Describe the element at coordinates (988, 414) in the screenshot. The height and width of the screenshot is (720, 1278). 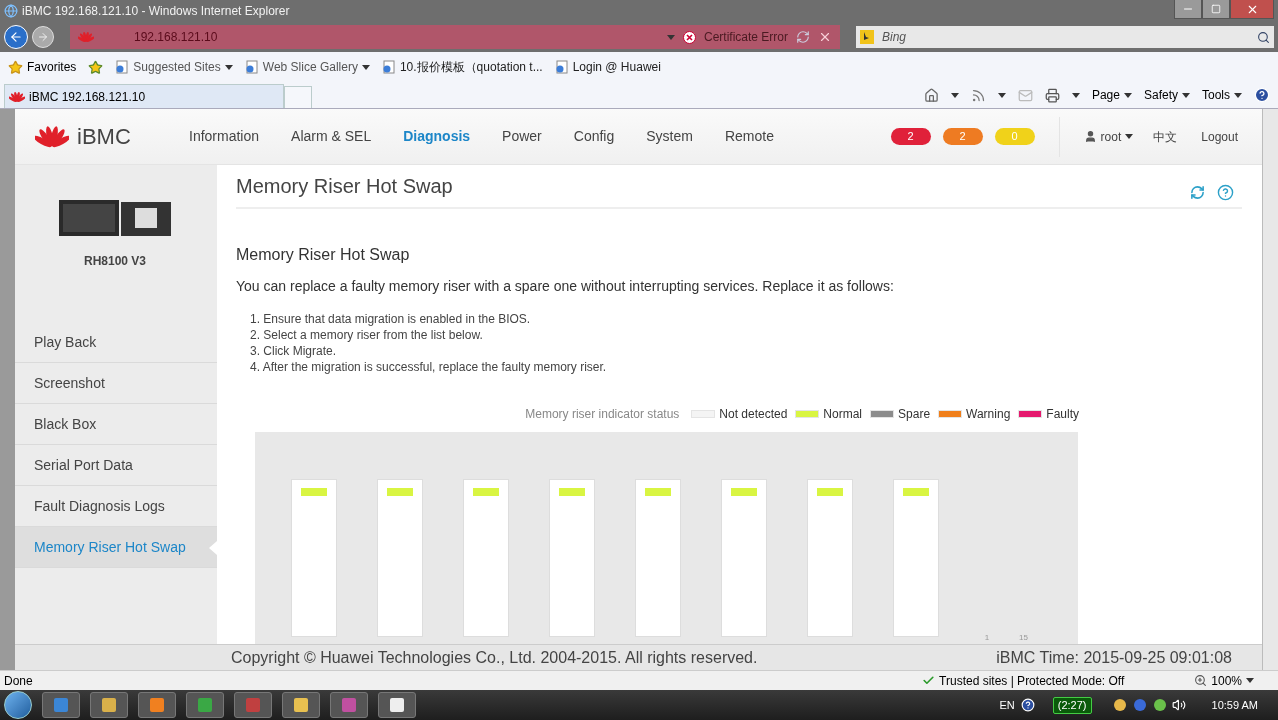
I see `legend-label: Warning` at that location.